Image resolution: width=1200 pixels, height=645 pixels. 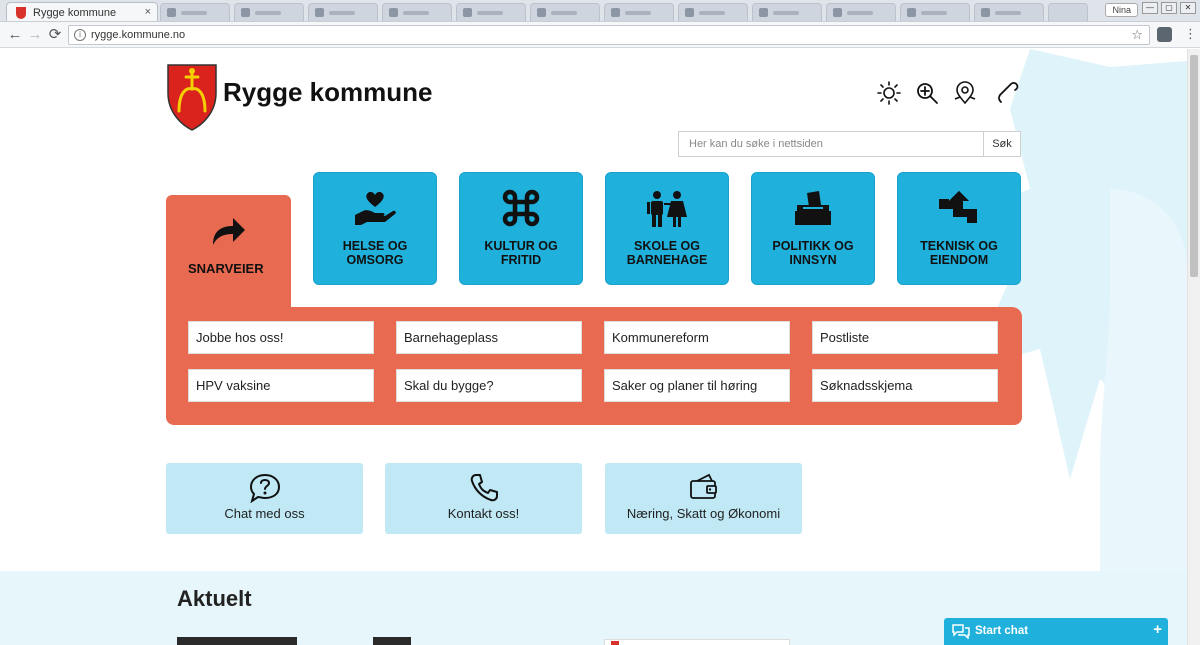 I want to click on url-text: rygge.kommune.no, so click(x=138, y=35).